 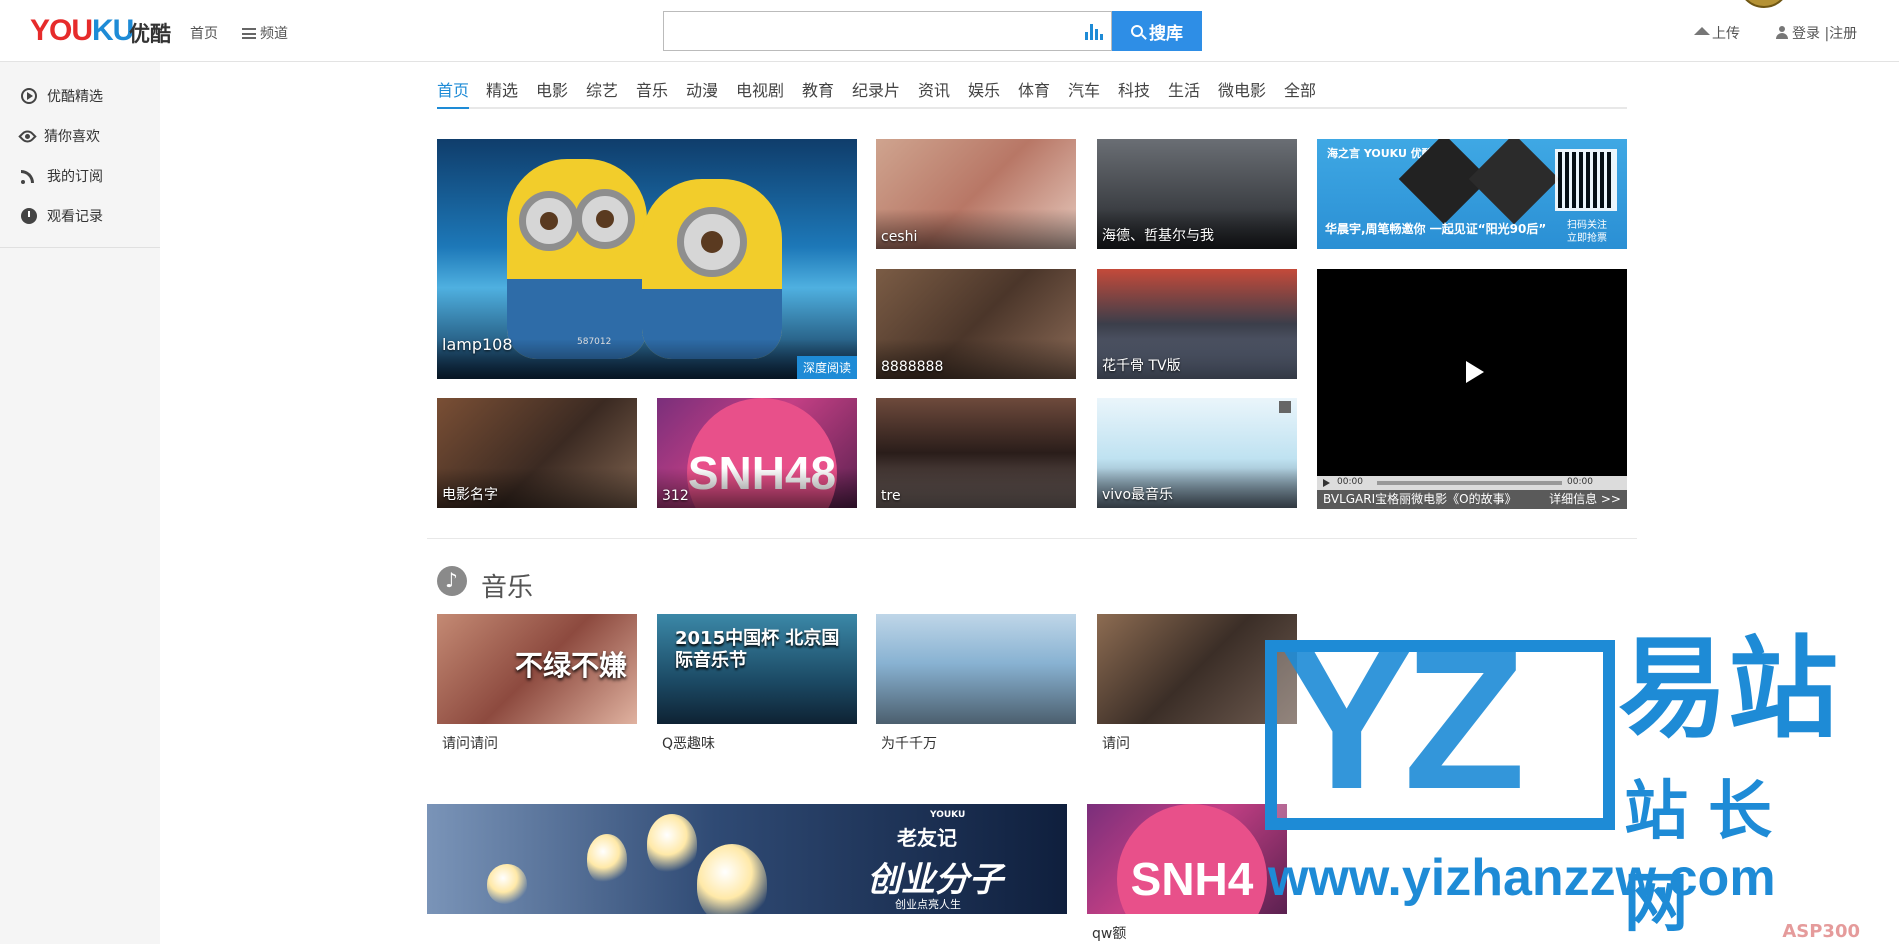 What do you see at coordinates (507, 585) in the screenshot?
I see `section-title: 音乐` at bounding box center [507, 585].